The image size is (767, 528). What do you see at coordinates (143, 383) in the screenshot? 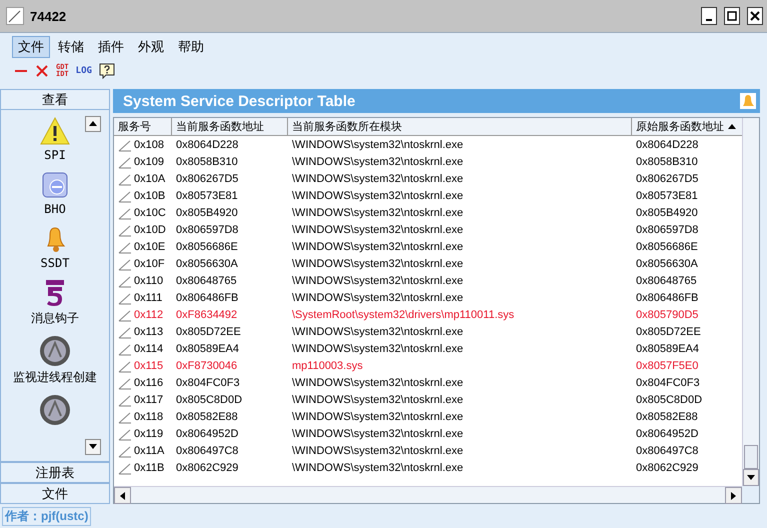
I see `table-cell: 0x116` at bounding box center [143, 383].